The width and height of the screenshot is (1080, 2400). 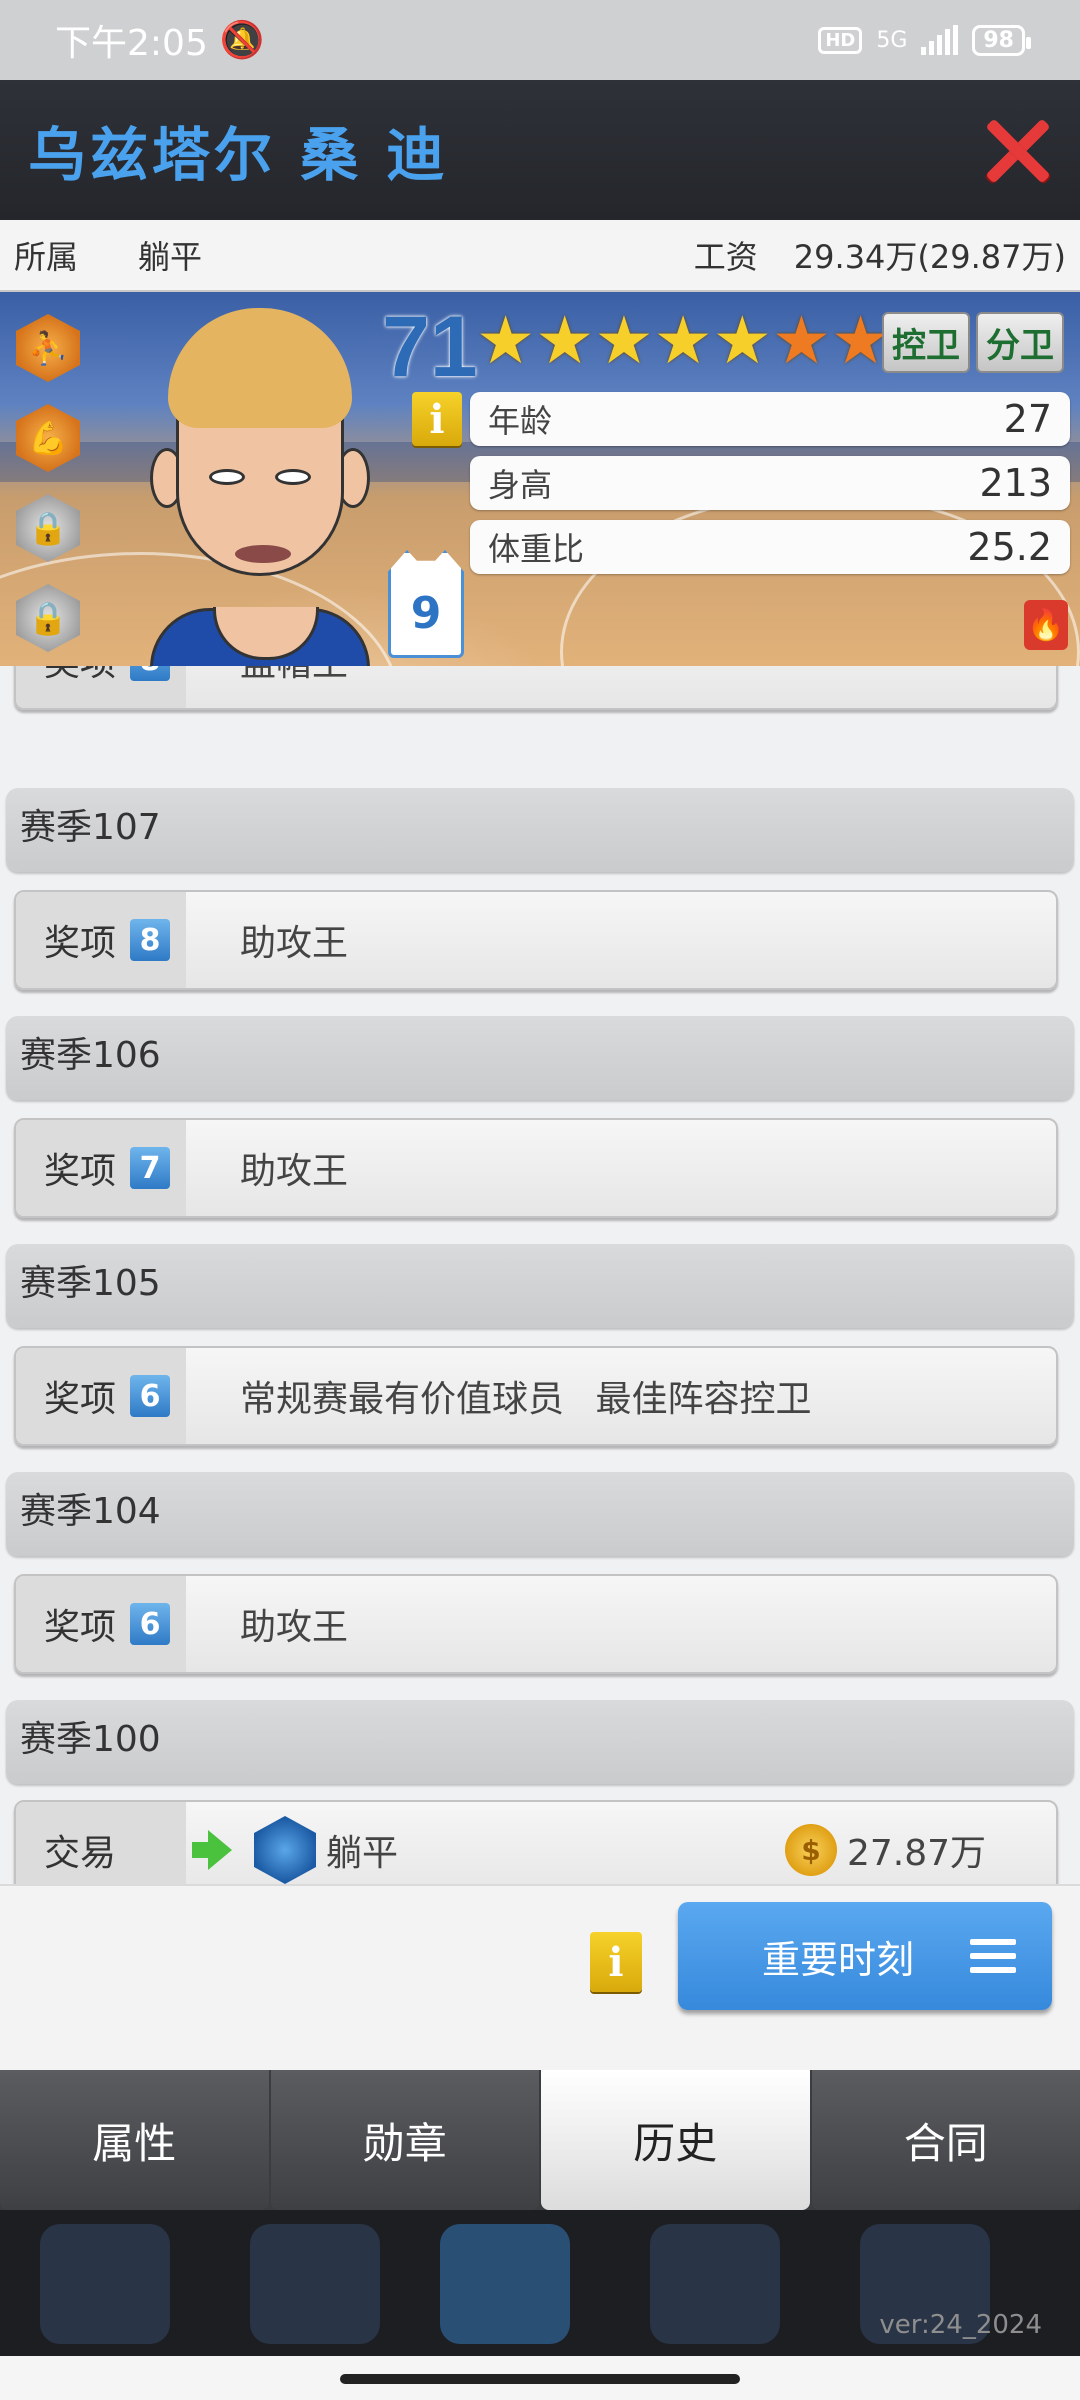 What do you see at coordinates (260, 636) in the screenshot?
I see `avatar-jersey` at bounding box center [260, 636].